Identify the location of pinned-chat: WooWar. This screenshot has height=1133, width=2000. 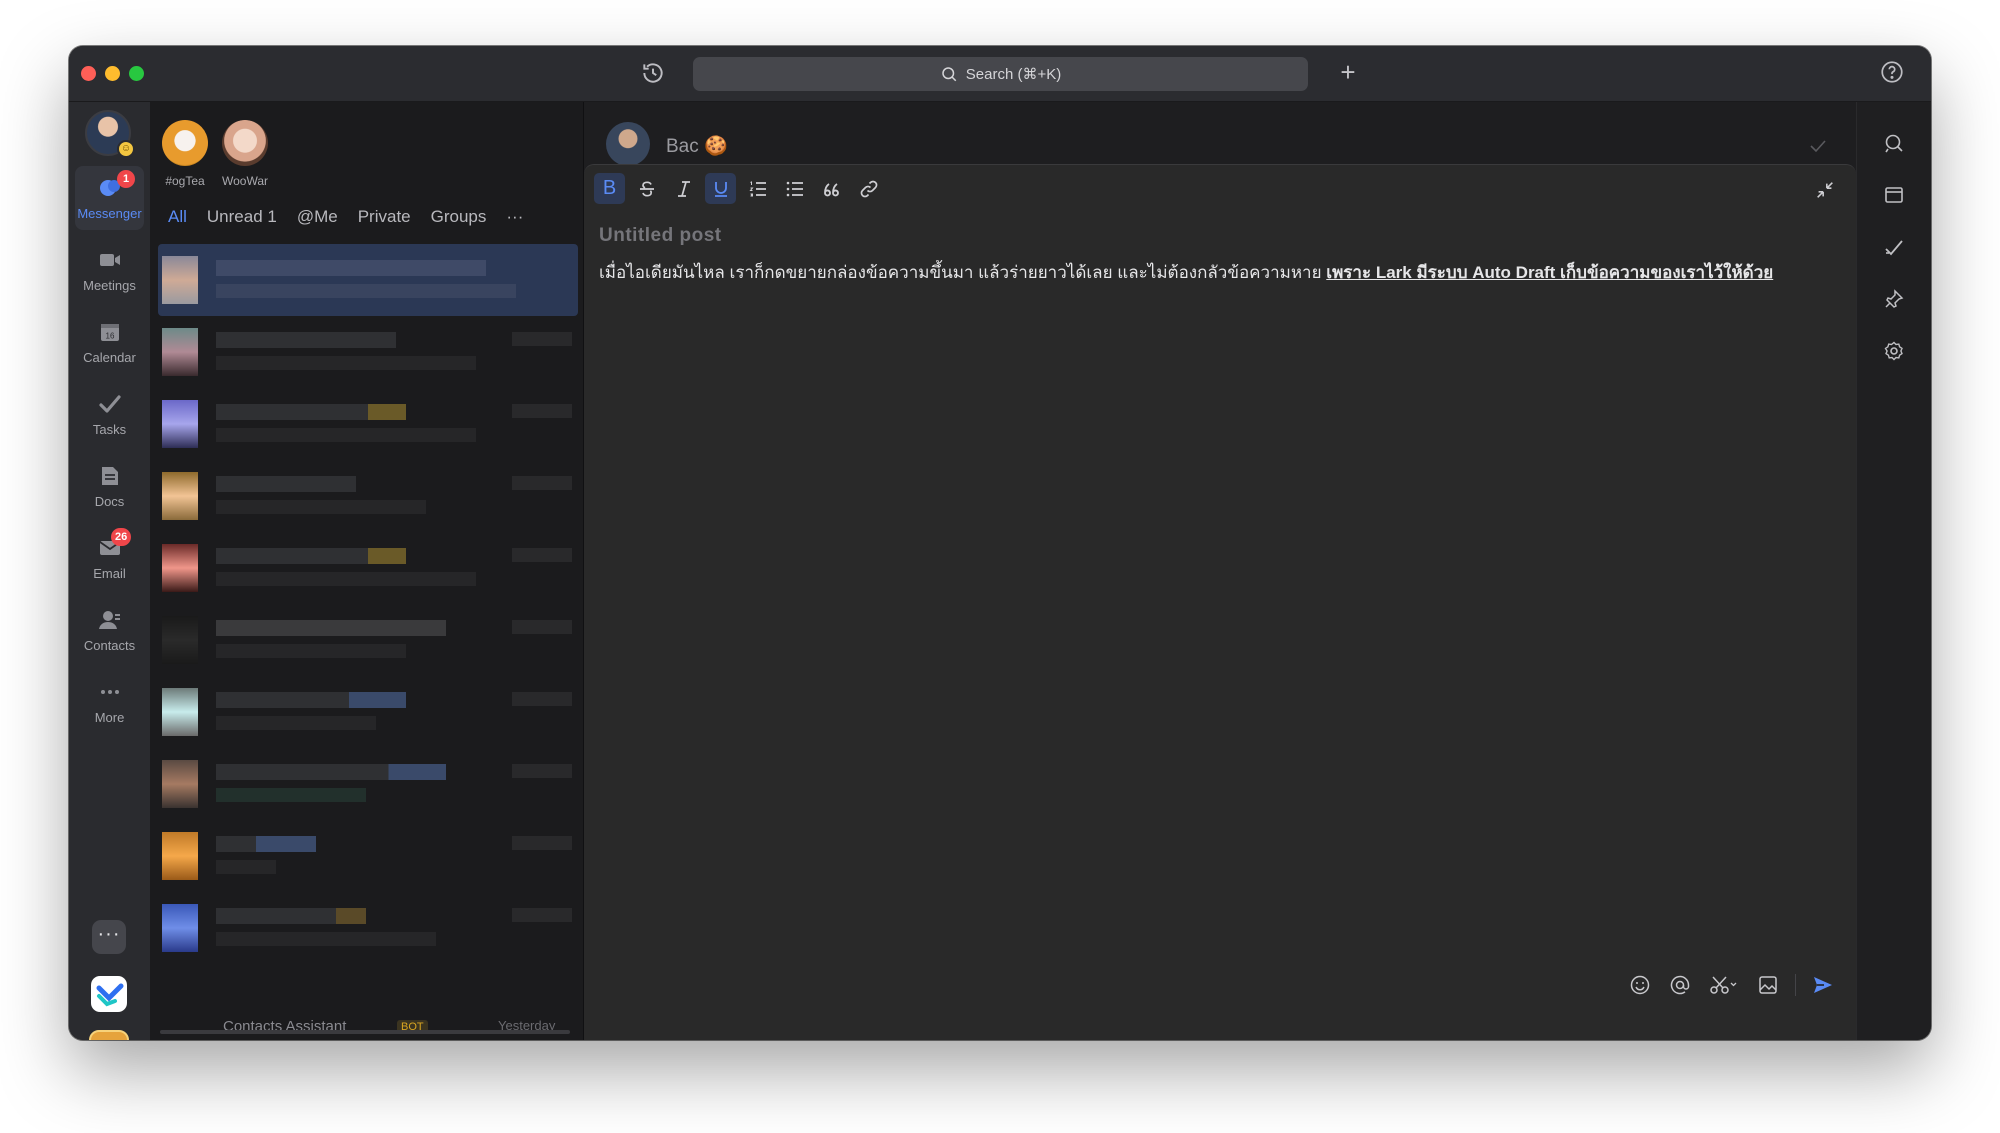
(245, 154).